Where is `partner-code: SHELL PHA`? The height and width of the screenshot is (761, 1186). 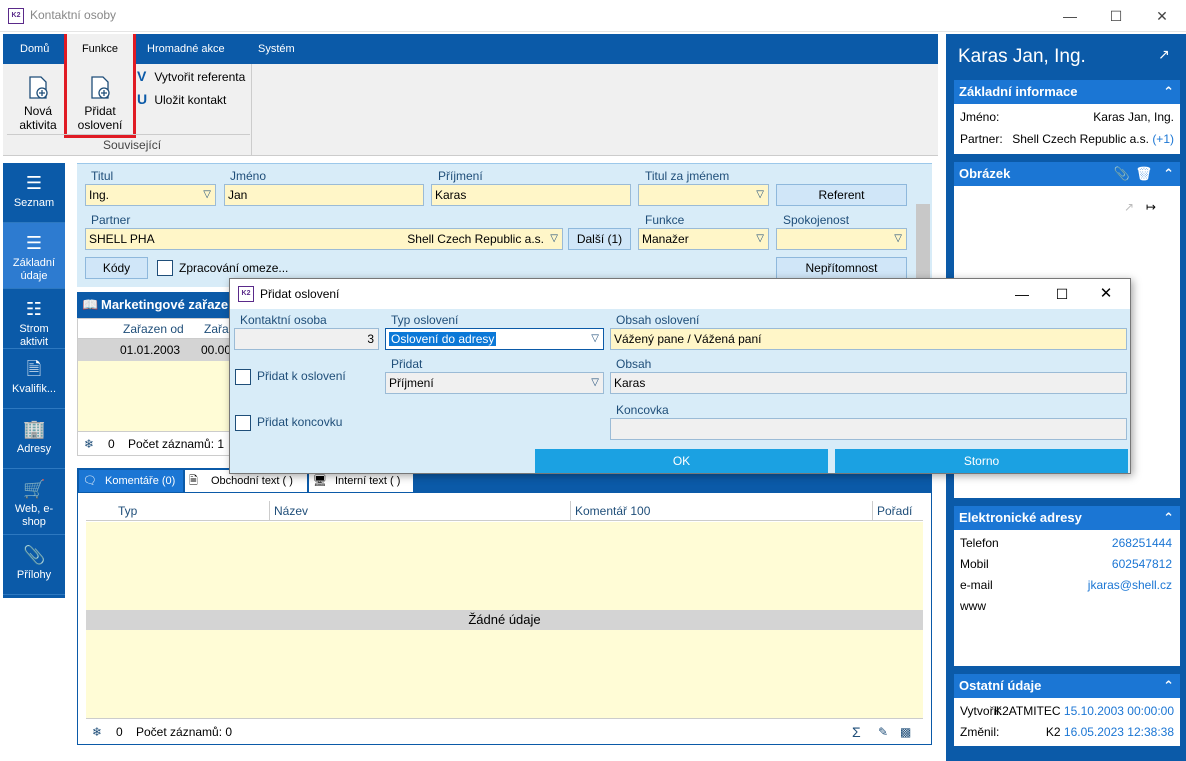 partner-code: SHELL PHA is located at coordinates (122, 239).